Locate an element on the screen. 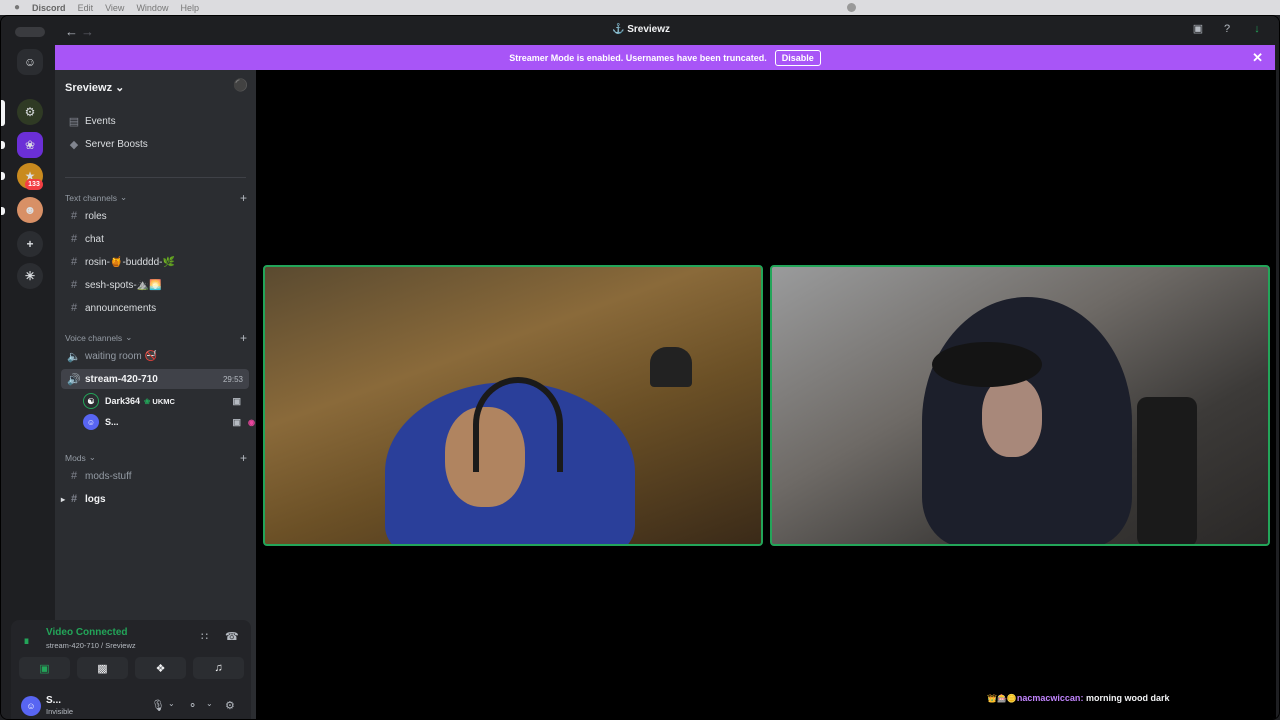  category-label: Mods is located at coordinates (75, 457).